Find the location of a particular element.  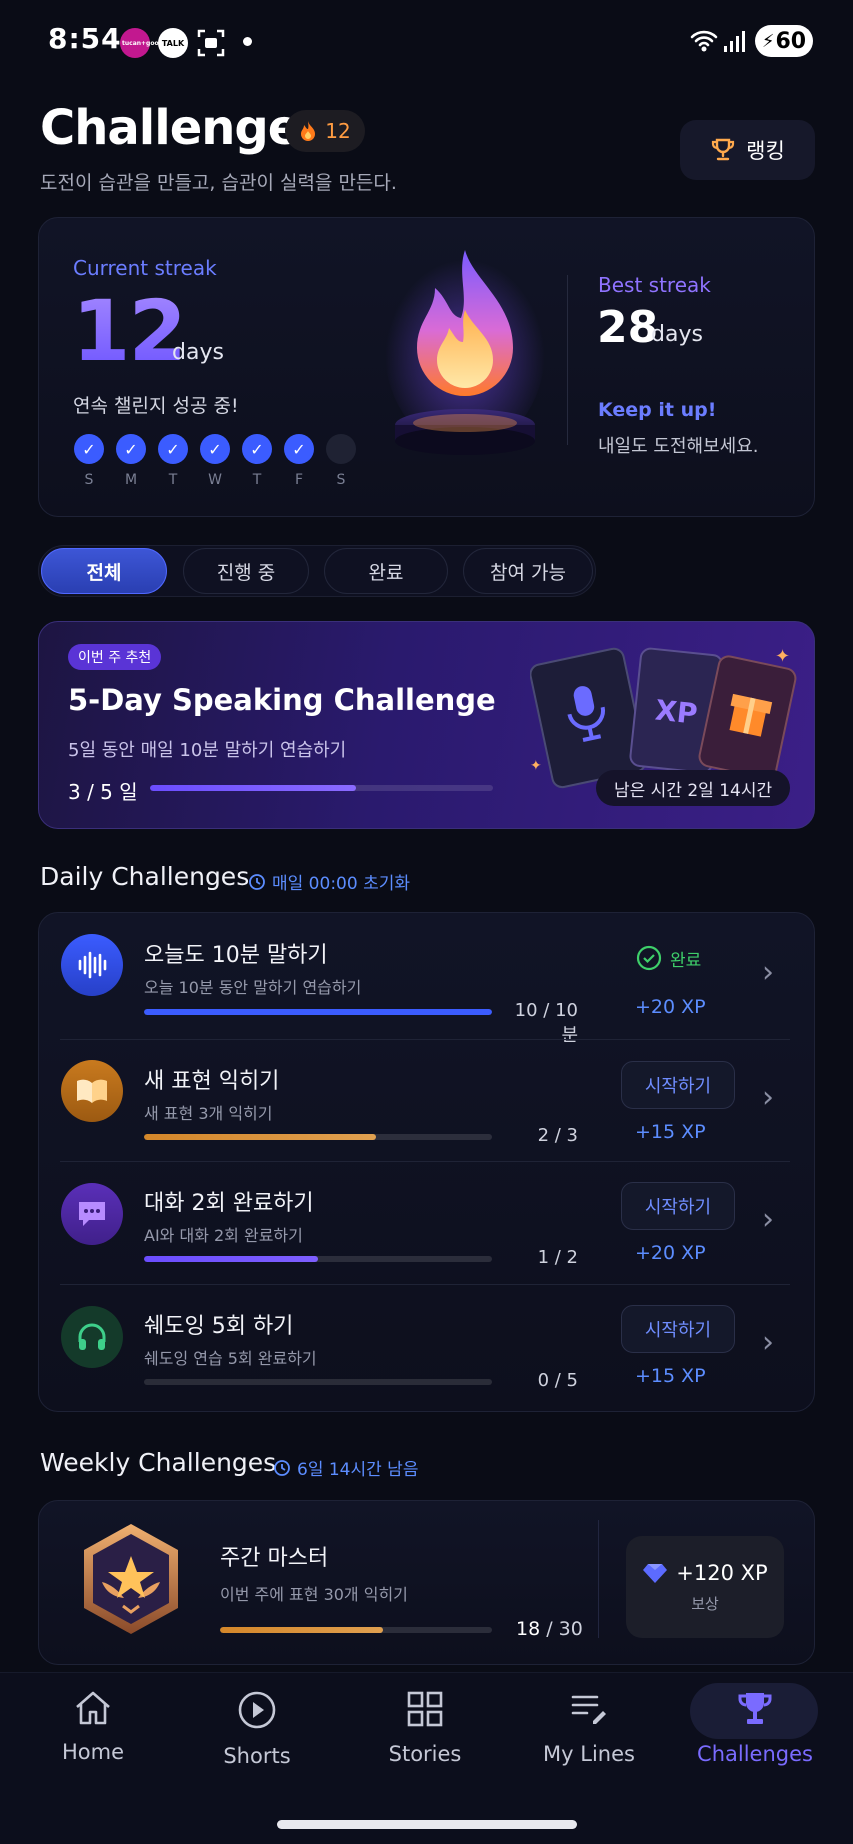

featured-progress-bar is located at coordinates (321, 788).